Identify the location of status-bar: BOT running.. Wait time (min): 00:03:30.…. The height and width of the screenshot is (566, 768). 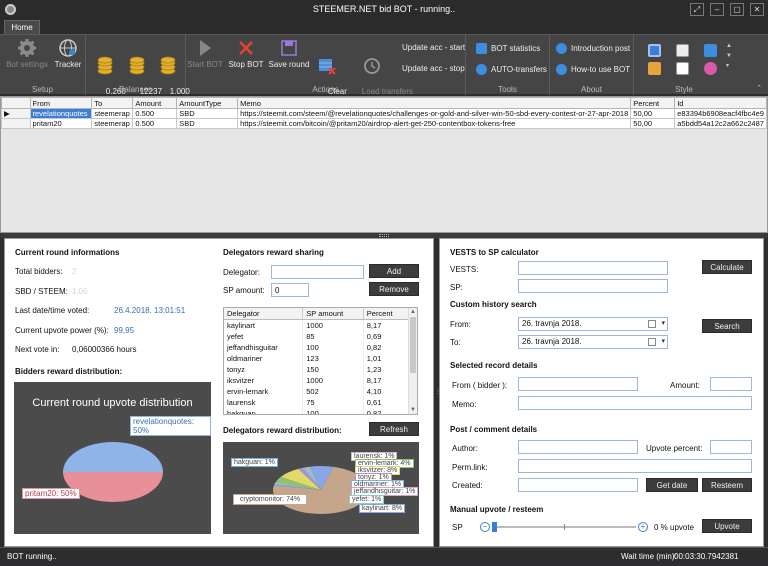
(384, 556).